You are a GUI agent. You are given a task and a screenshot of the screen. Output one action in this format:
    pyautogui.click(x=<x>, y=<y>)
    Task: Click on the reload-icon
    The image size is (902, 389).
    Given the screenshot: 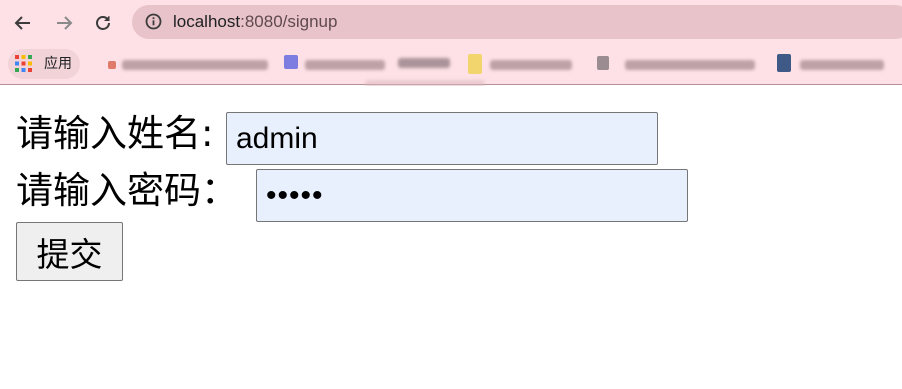 What is the action you would take?
    pyautogui.click(x=103, y=23)
    